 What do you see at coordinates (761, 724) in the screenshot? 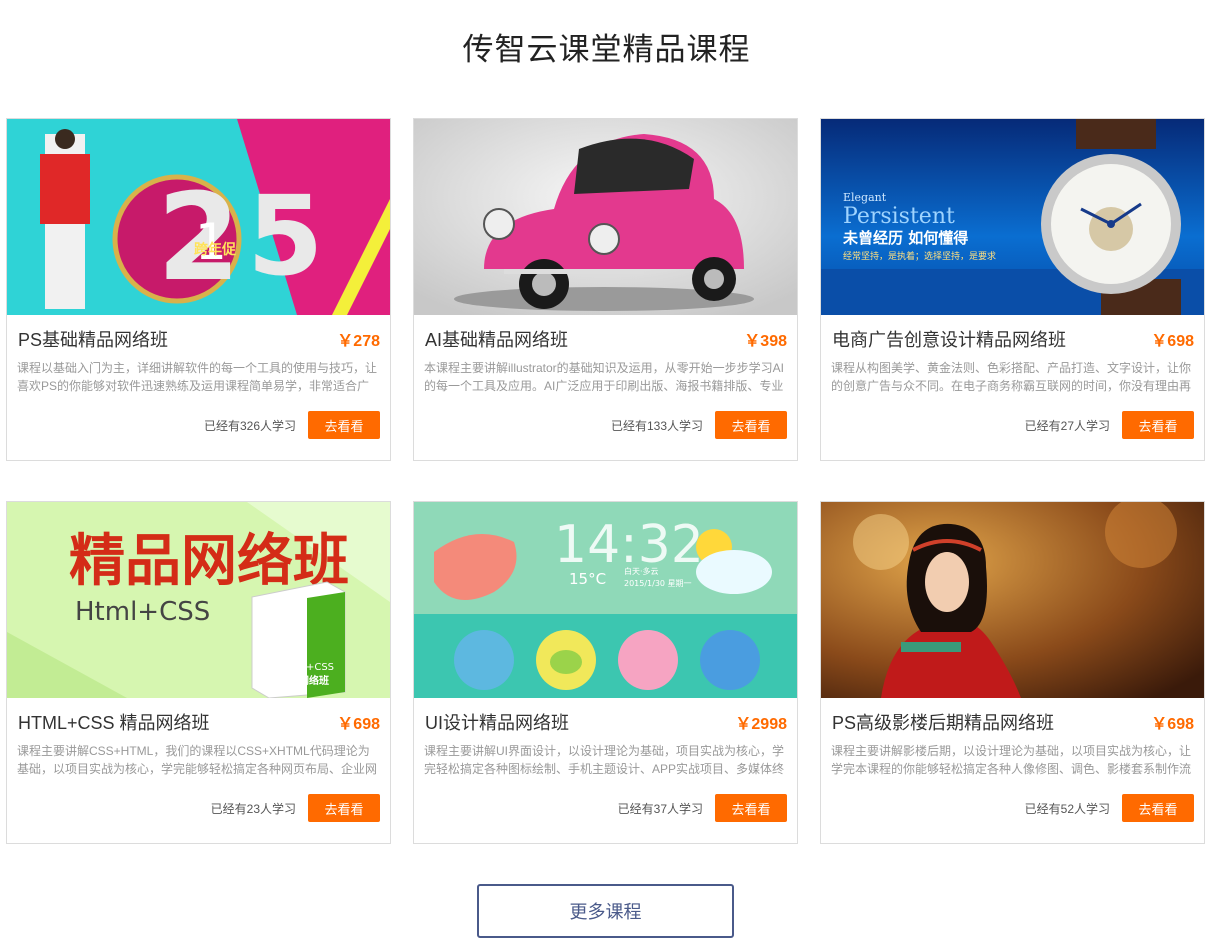
I see `course-price: ￥2998` at bounding box center [761, 724].